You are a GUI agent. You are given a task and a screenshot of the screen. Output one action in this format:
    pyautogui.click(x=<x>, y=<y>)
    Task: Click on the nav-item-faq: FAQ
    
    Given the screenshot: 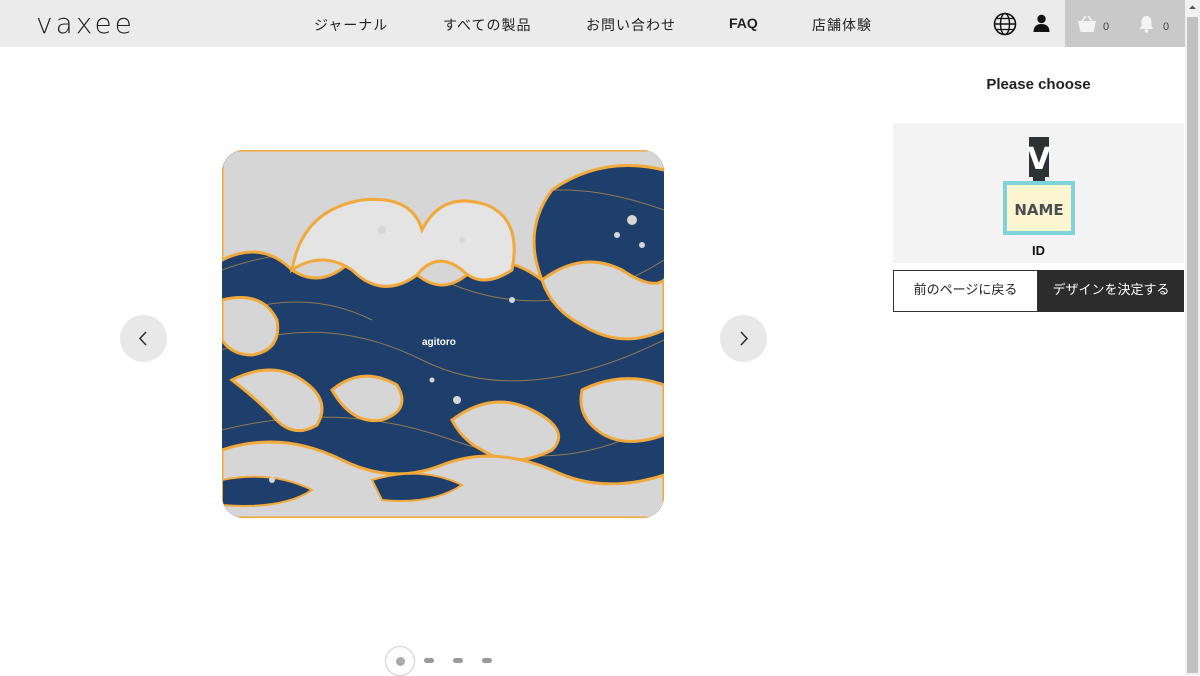 What is the action you would take?
    pyautogui.click(x=743, y=23)
    